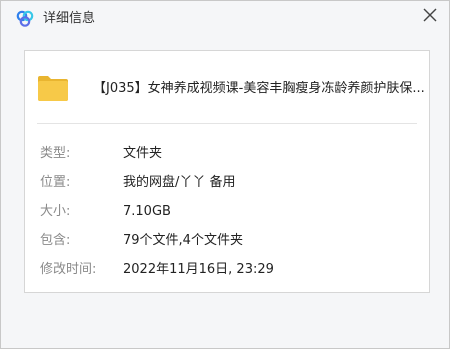 The image size is (450, 349). What do you see at coordinates (55, 240) in the screenshot?
I see `contains-label: 包含:` at bounding box center [55, 240].